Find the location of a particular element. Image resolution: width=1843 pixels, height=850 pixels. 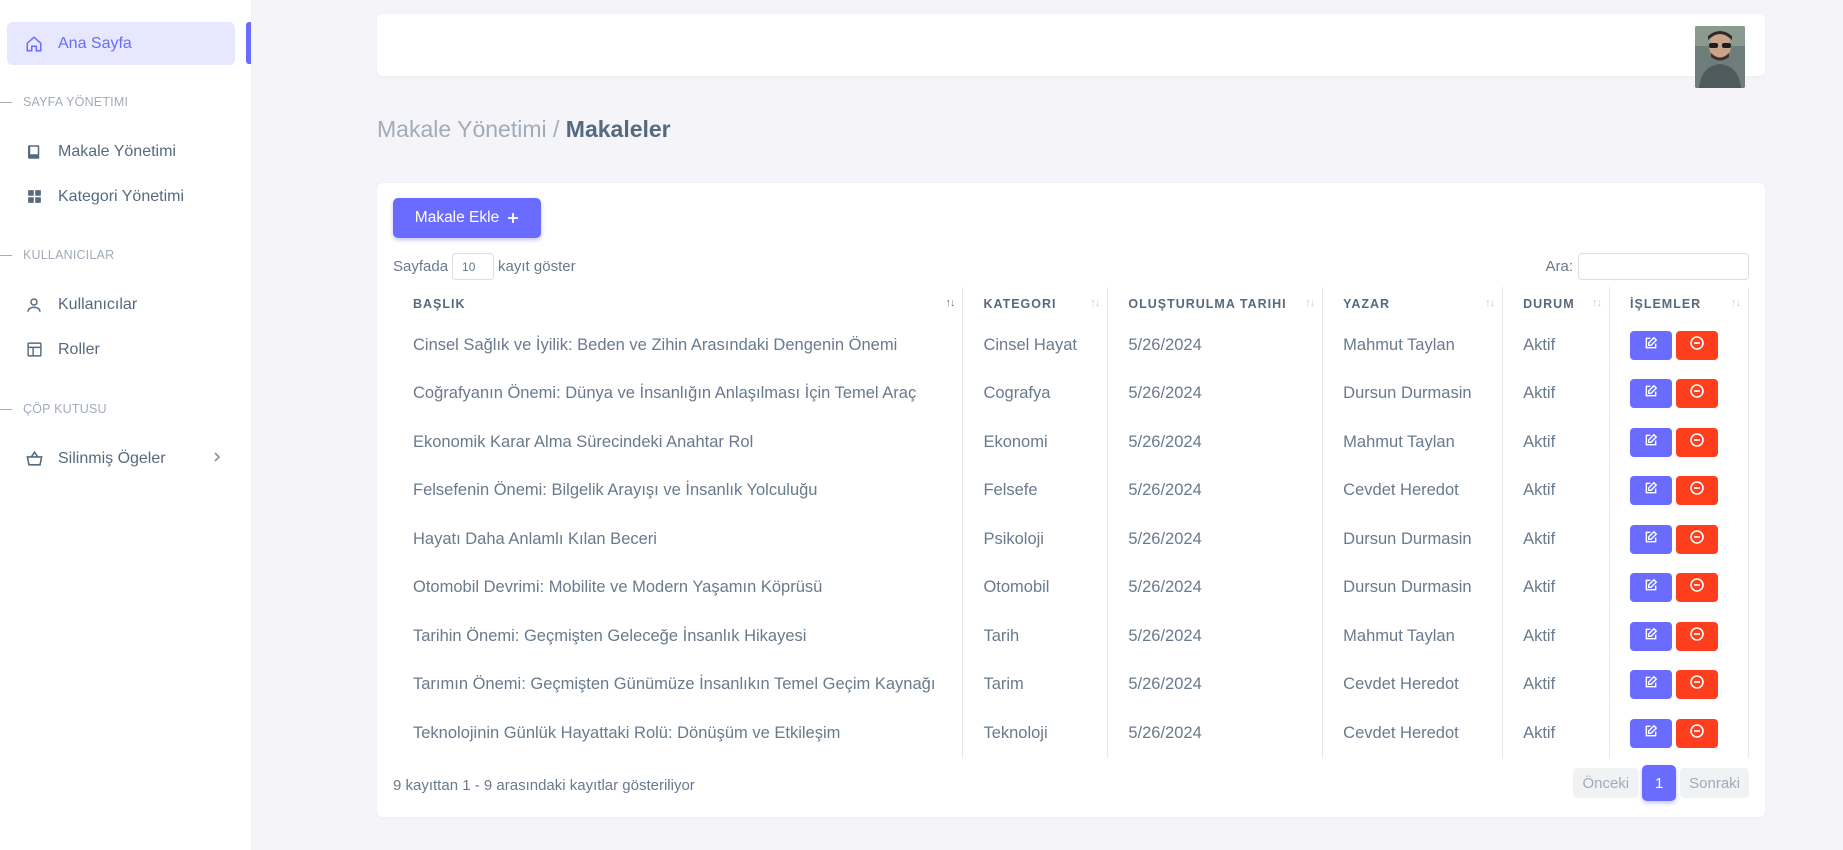

book-icon is located at coordinates (34, 152).